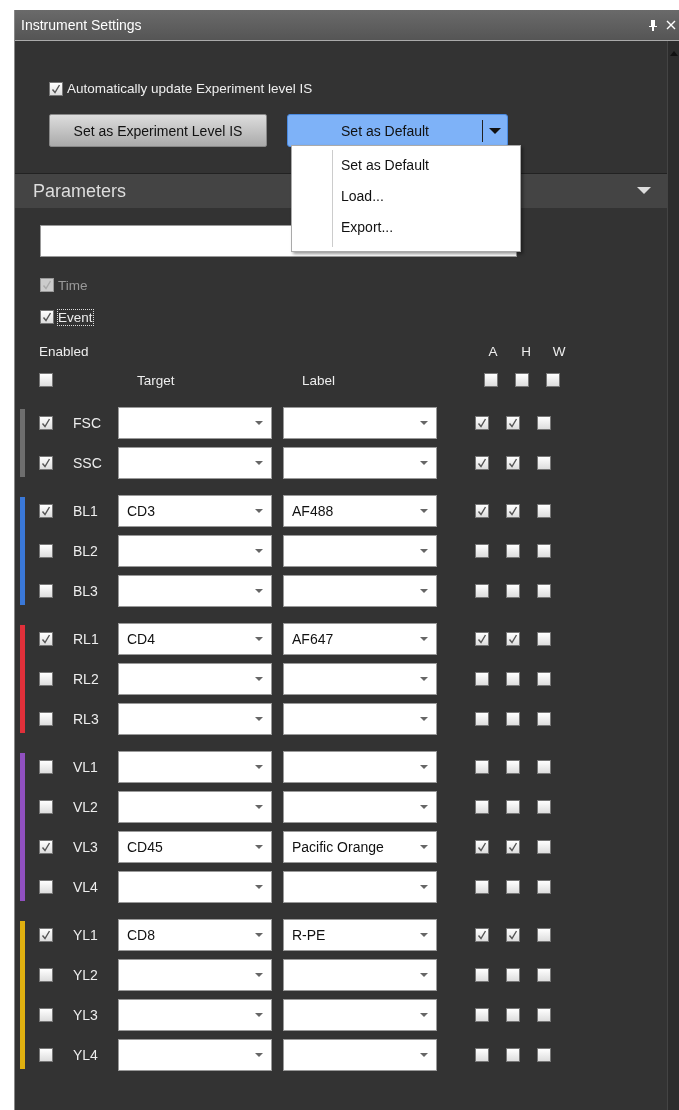 The height and width of the screenshot is (1110, 679). I want to click on channel-name: YL4, so click(85, 1055).